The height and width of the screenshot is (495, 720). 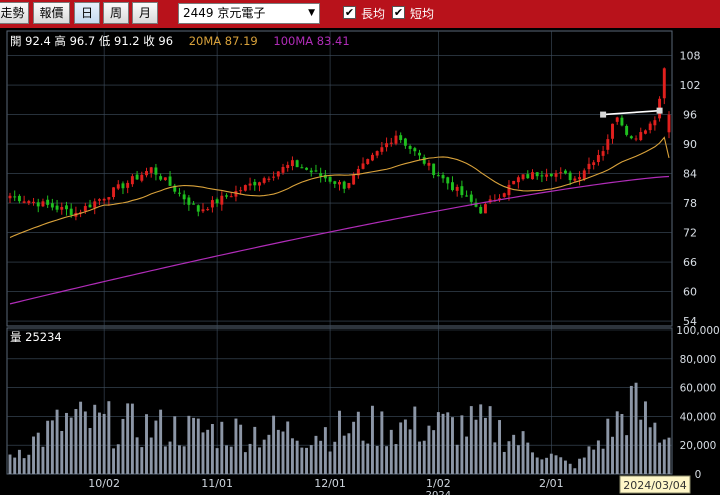 I want to click on stock-select: 2449 京元電子 ▼, so click(x=249, y=13).